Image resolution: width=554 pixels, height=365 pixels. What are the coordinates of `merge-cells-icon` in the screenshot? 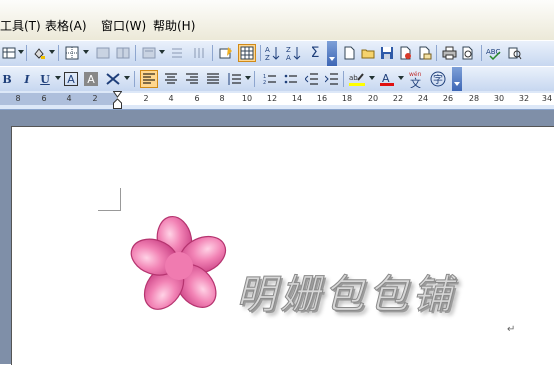 It's located at (103, 53).